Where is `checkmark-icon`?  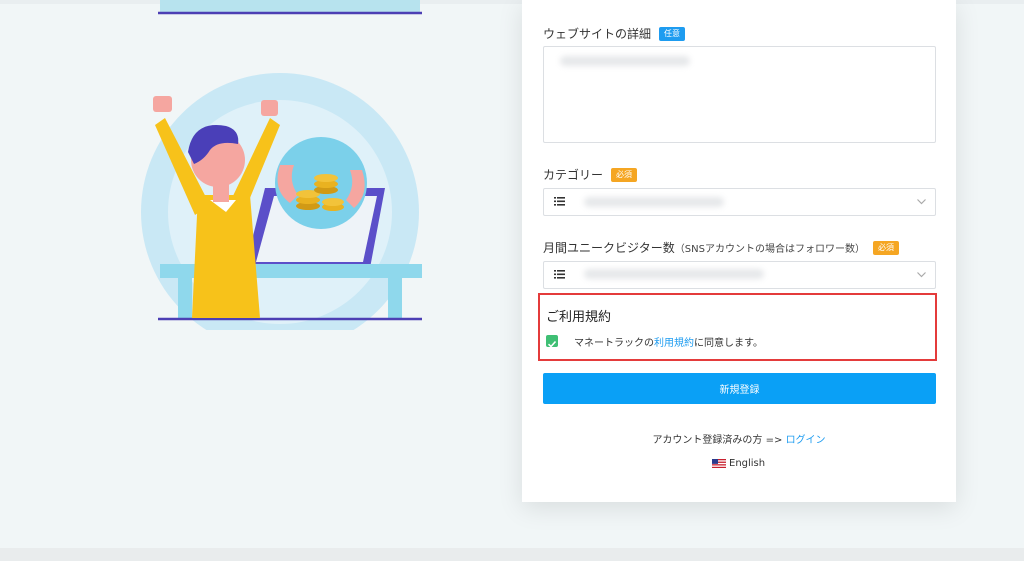 checkmark-icon is located at coordinates (552, 344).